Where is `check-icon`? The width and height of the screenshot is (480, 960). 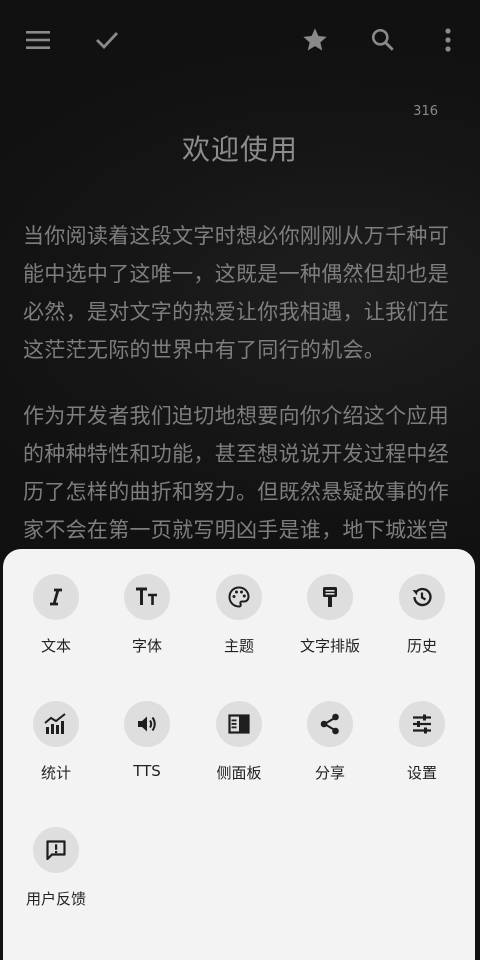 check-icon is located at coordinates (107, 40).